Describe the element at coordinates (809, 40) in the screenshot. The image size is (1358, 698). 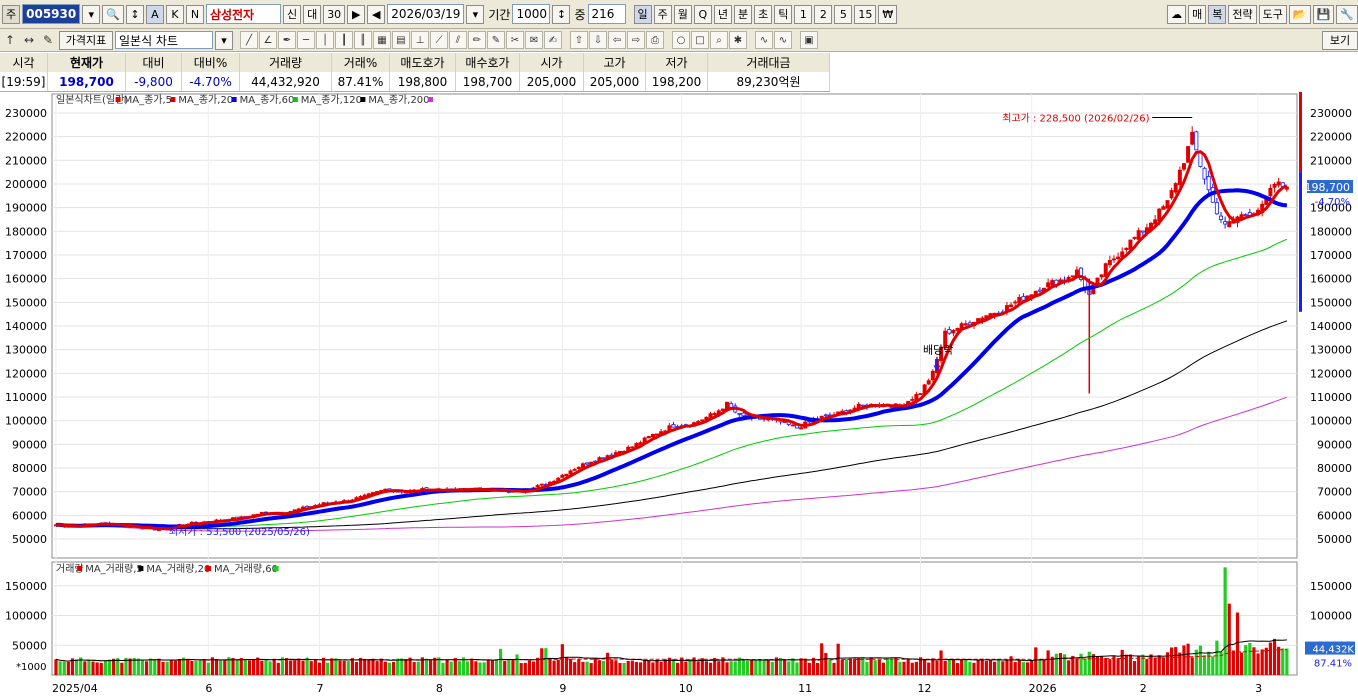
I see `draw-tool-icon-28: ▣` at that location.